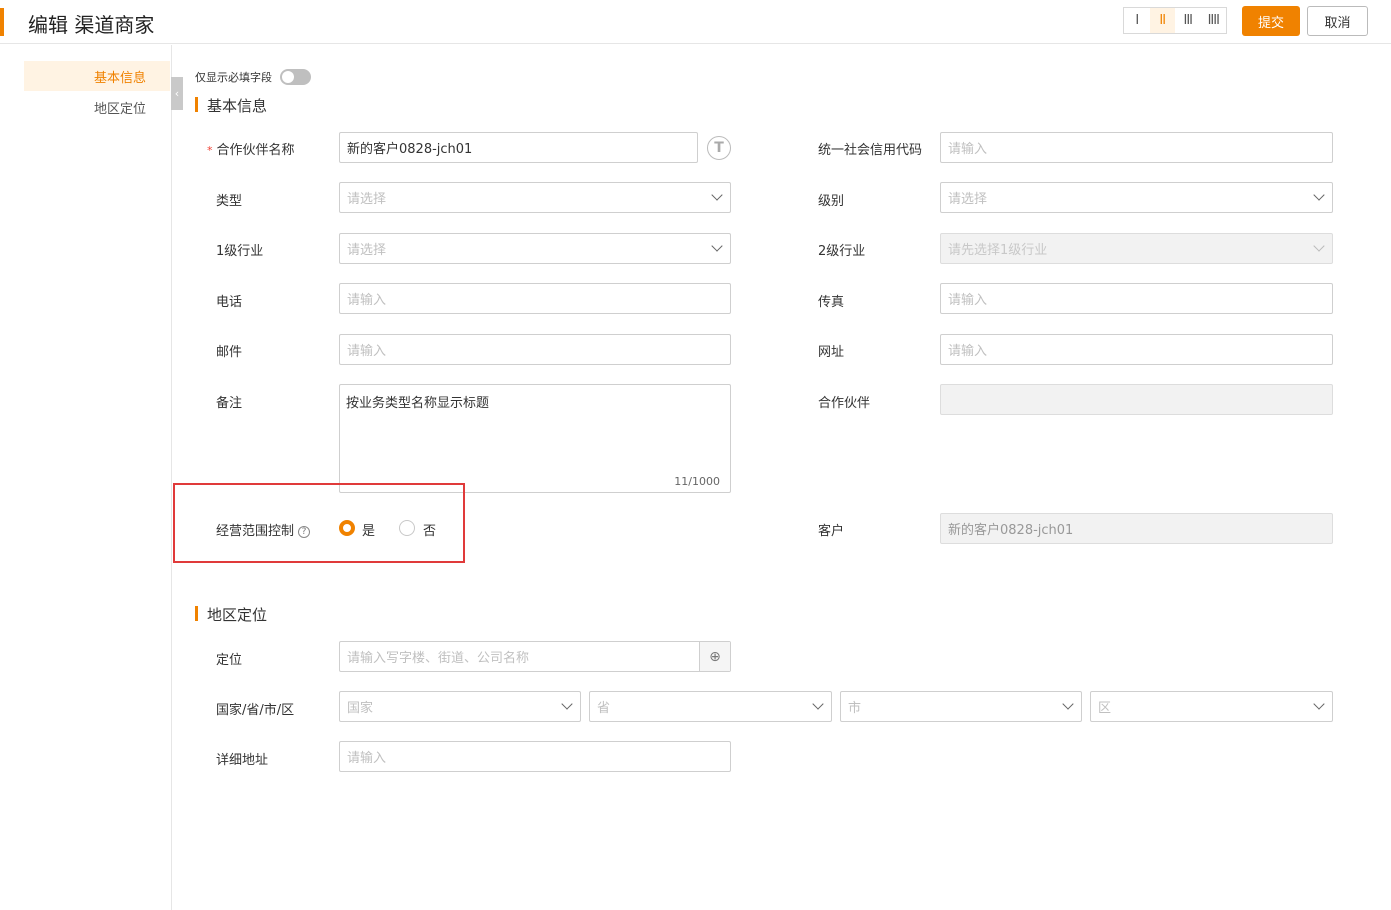 This screenshot has height=910, width=1391. What do you see at coordinates (535, 197) in the screenshot?
I see `type-select: 请选择` at bounding box center [535, 197].